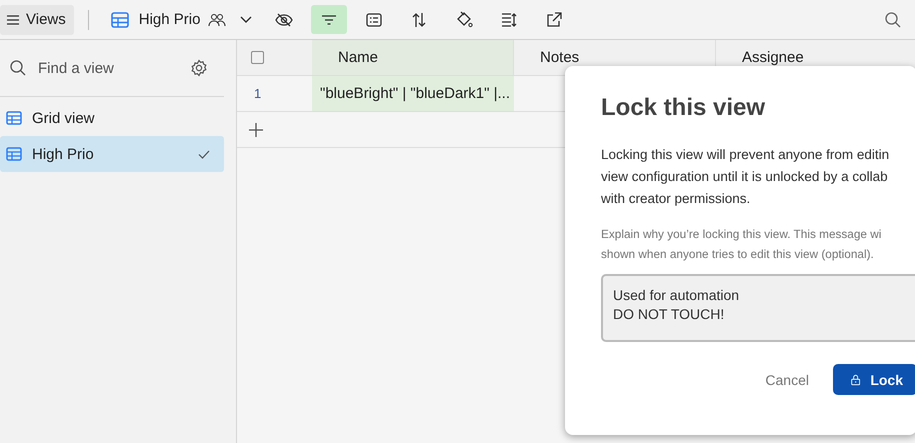 This screenshot has width=915, height=443. What do you see at coordinates (284, 19) in the screenshot?
I see `eye-slash-icon` at bounding box center [284, 19].